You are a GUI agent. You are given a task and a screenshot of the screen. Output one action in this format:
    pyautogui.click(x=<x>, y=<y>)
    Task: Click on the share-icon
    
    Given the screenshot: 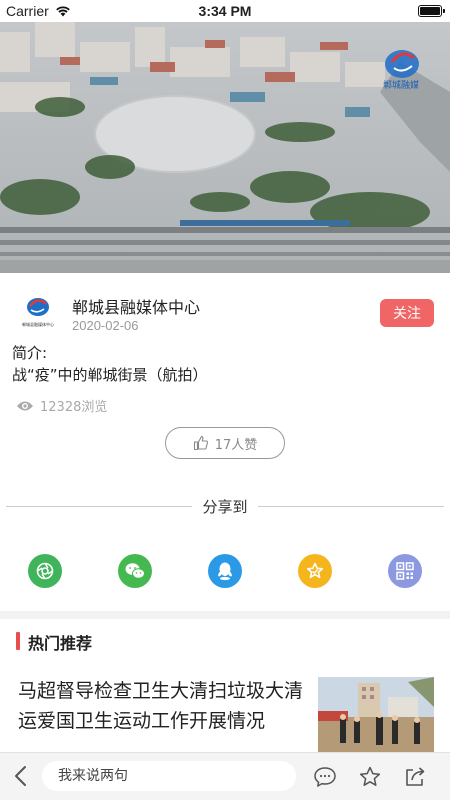 What is the action you would take?
    pyautogui.click(x=415, y=776)
    